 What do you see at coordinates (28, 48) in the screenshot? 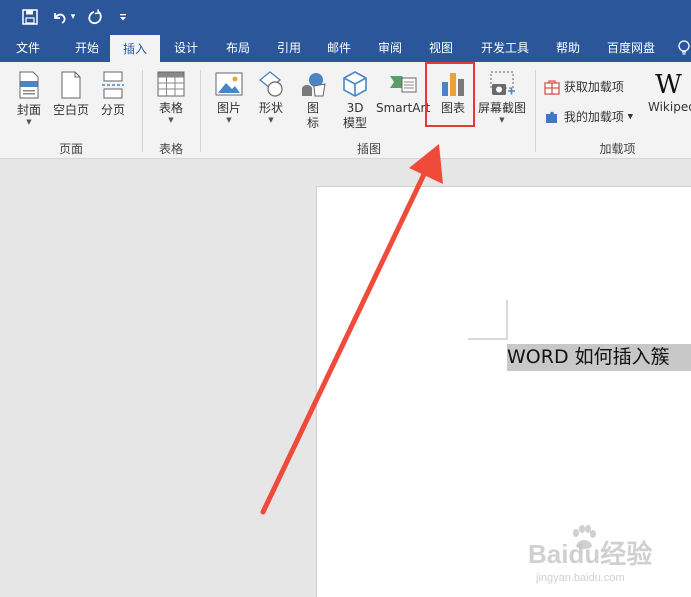
I see `tab-0: 文件` at bounding box center [28, 48].